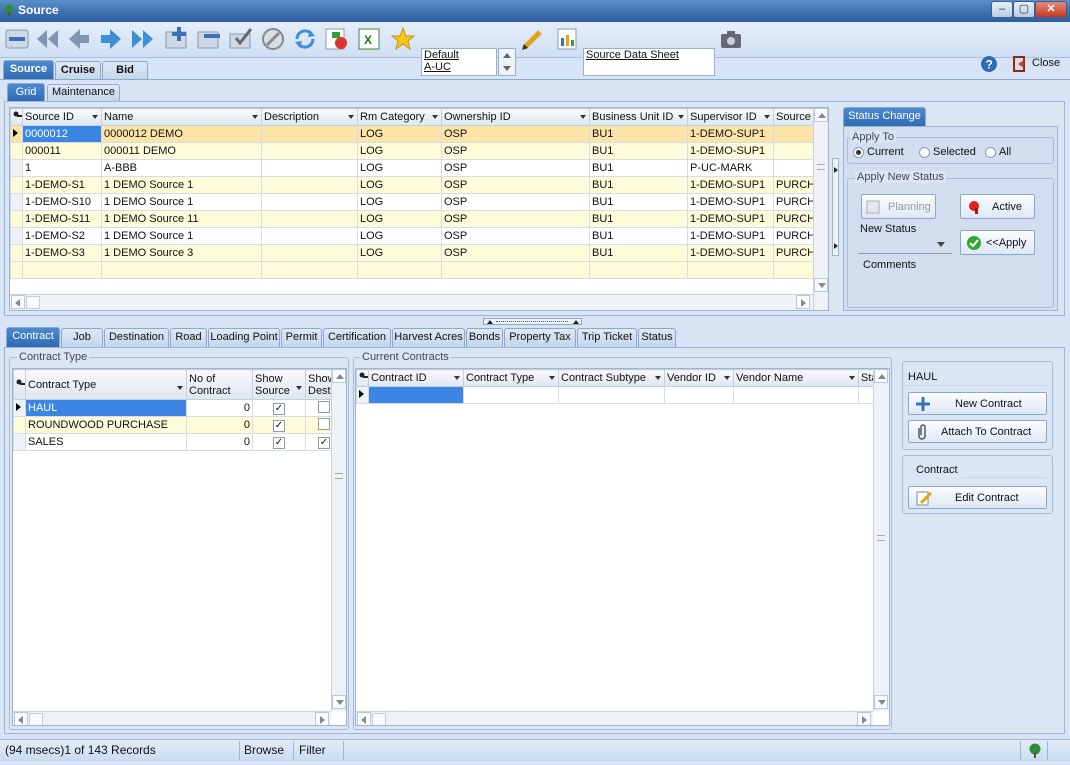  I want to click on table-cell: 1 DEMO Source 3, so click(181, 253).